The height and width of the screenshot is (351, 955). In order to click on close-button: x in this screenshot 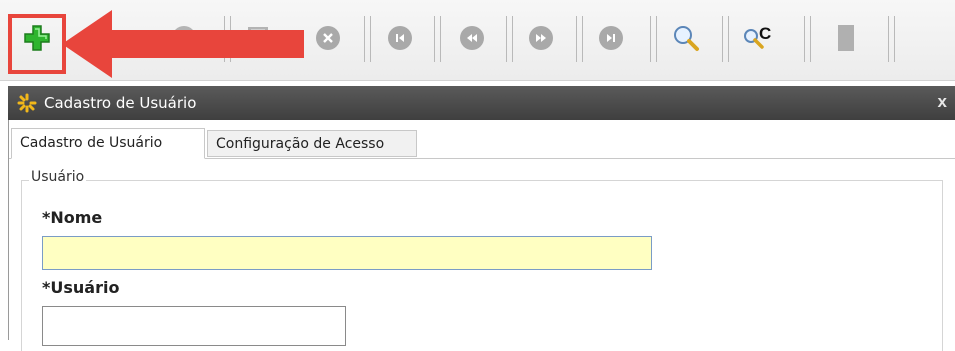, I will do `click(942, 102)`.